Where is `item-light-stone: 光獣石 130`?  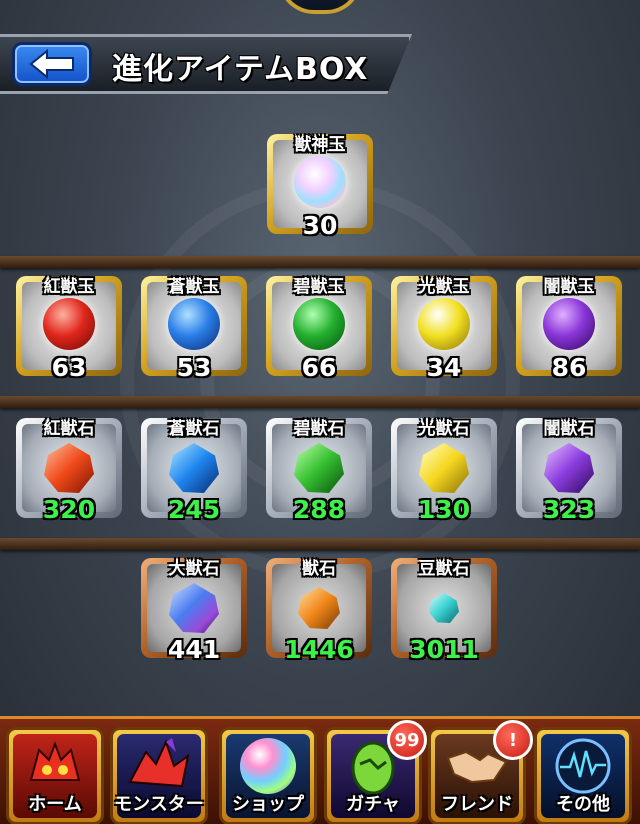 item-light-stone: 光獣石 130 is located at coordinates (444, 471).